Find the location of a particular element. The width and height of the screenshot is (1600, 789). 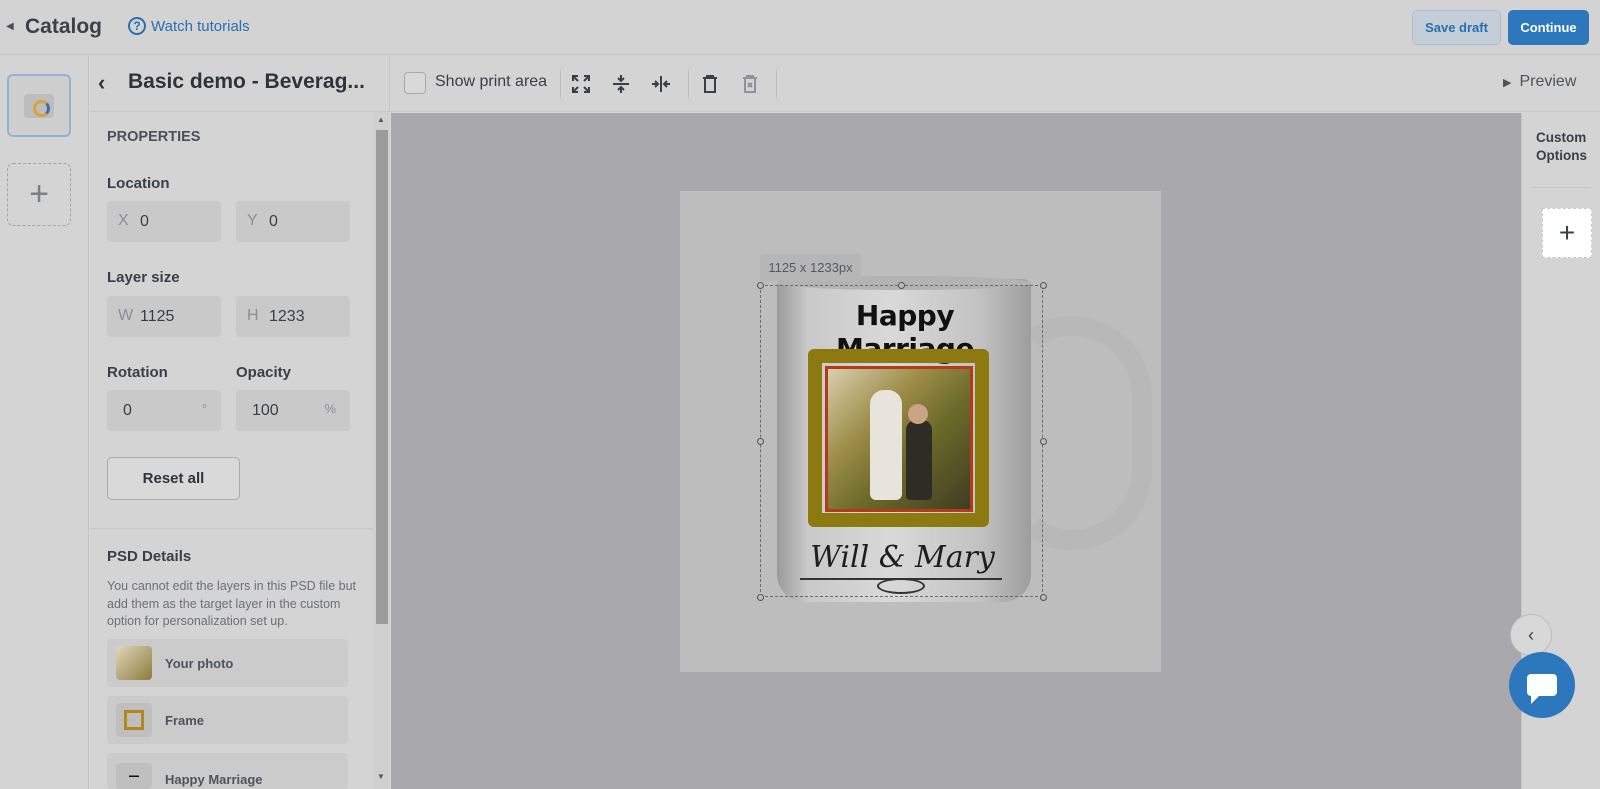

layer-width-field: W 1125 is located at coordinates (164, 316).